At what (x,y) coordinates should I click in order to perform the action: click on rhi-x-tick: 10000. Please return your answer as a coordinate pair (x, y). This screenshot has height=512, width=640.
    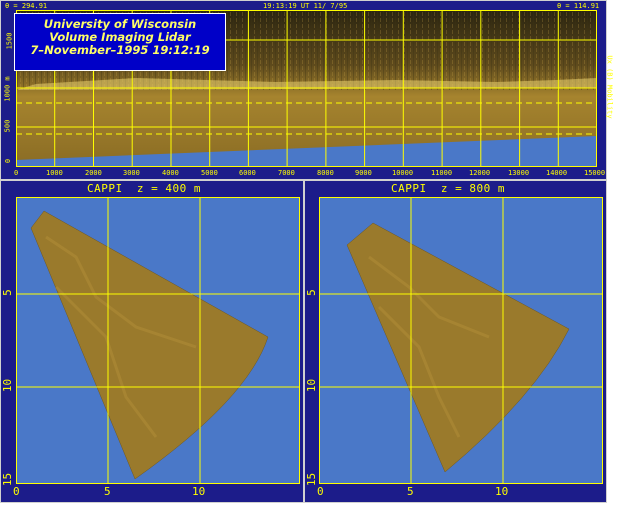
    Looking at the image, I should click on (403, 173).